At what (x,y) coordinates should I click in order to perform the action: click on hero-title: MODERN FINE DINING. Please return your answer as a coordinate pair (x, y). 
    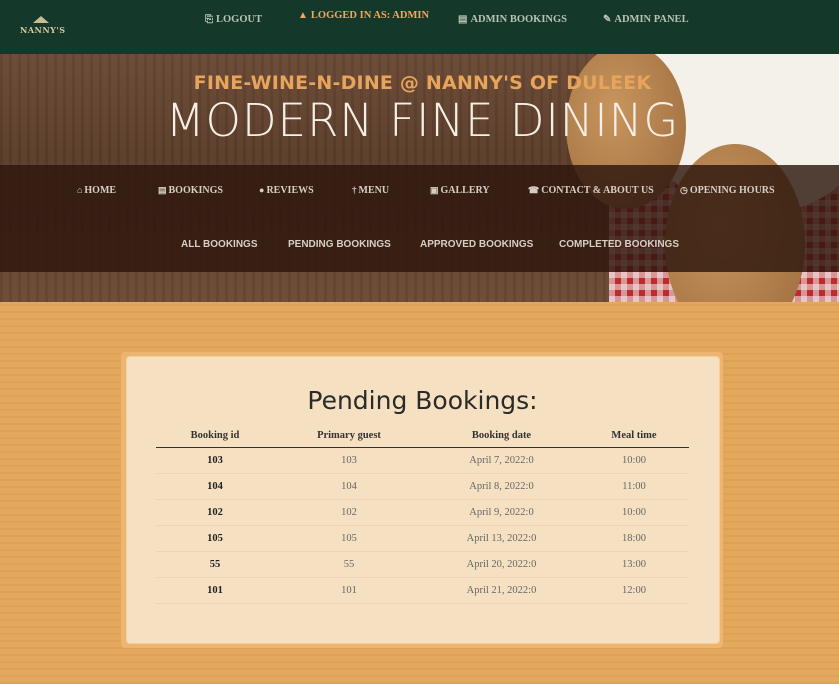
    Looking at the image, I should click on (422, 120).